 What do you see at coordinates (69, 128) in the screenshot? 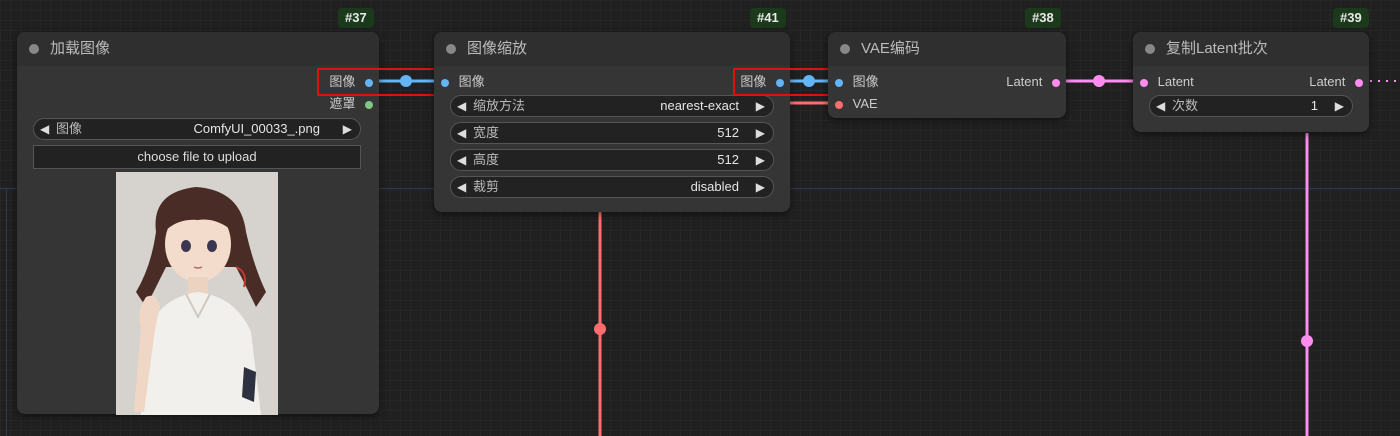
I see `widget-label: 图像` at bounding box center [69, 128].